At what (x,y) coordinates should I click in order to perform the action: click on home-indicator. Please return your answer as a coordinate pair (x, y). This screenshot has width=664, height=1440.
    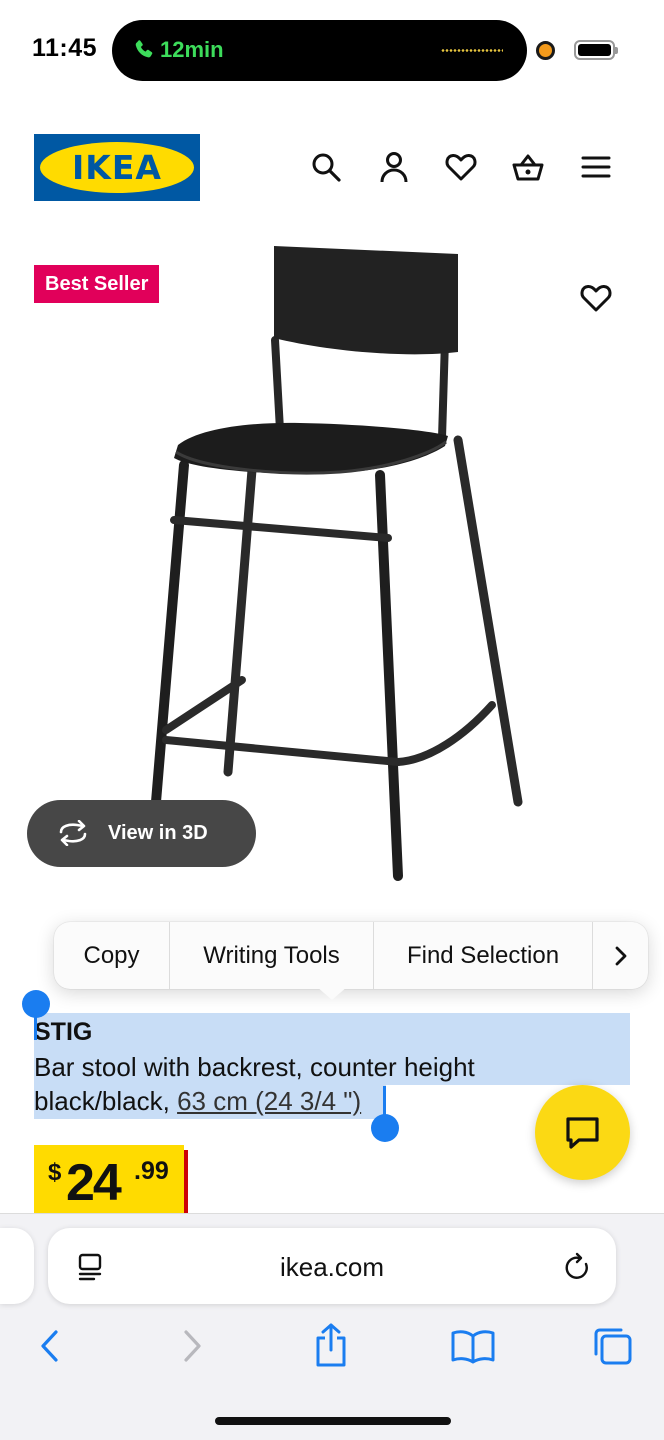
    Looking at the image, I should click on (333, 1421).